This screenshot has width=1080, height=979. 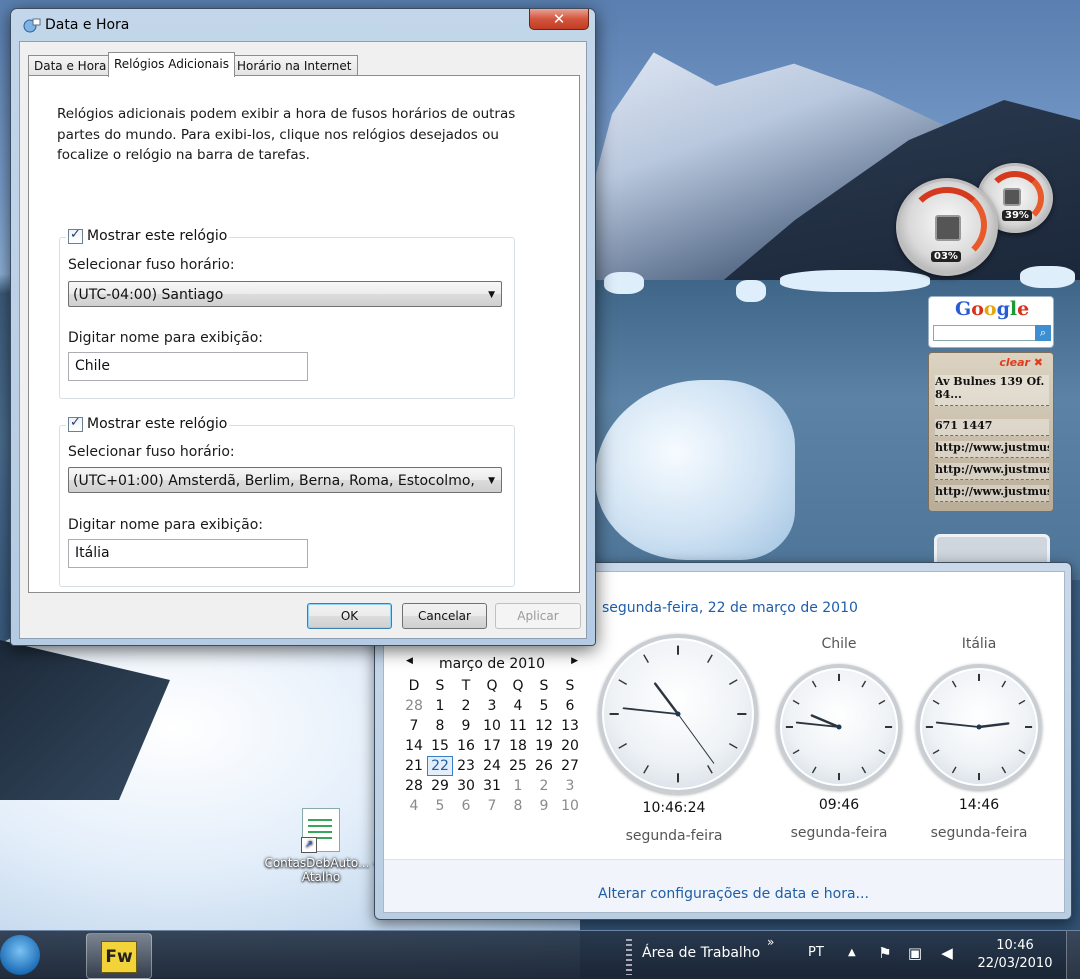 What do you see at coordinates (570, 726) in the screenshot?
I see `calendar-day: 13` at bounding box center [570, 726].